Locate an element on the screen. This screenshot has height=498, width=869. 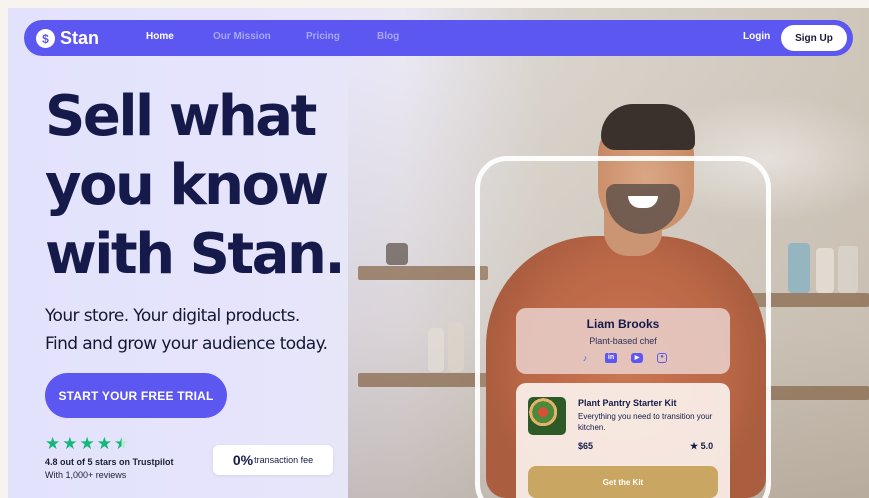
transaction-fee-badge: 0% transaction fee is located at coordinates (273, 460).